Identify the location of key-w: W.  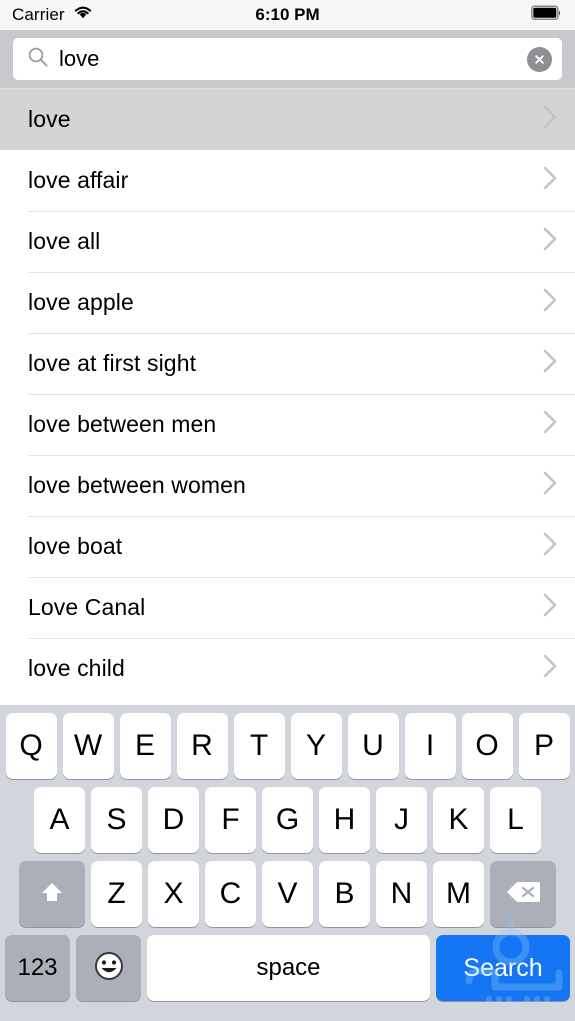
(88, 746).